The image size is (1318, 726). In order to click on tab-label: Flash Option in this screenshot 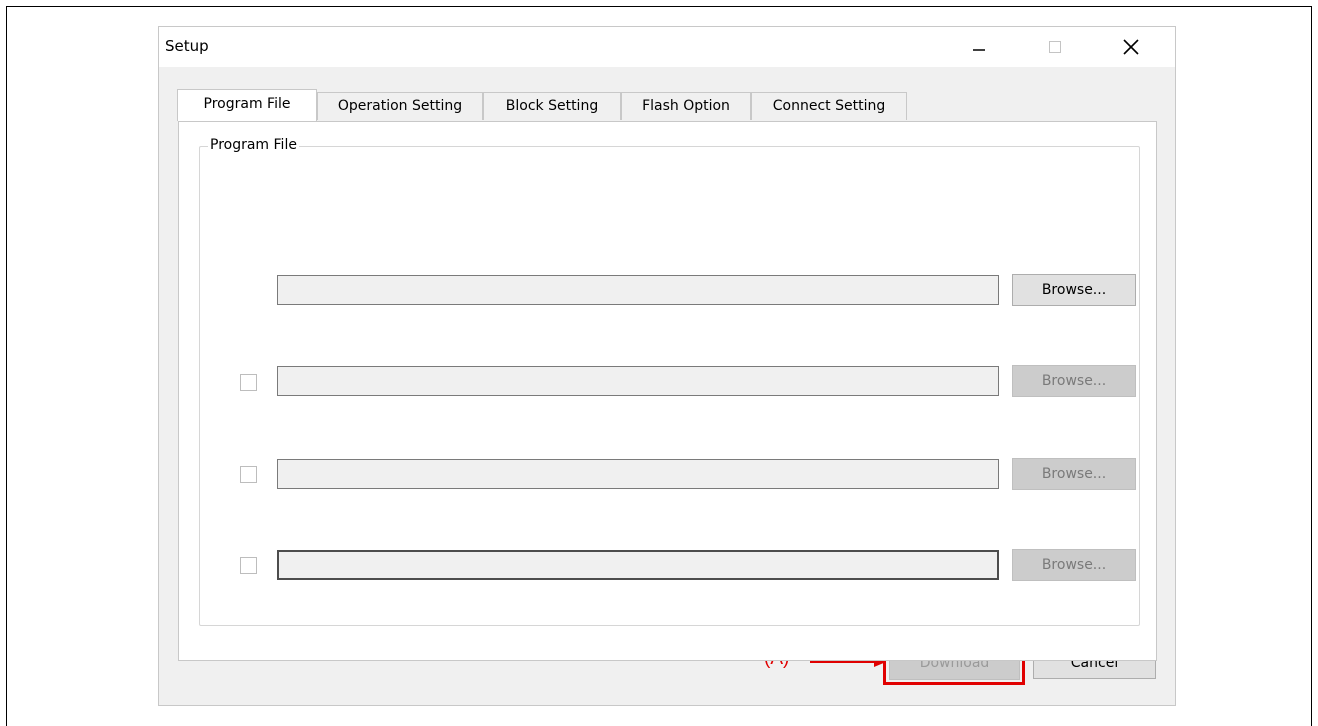, I will do `click(686, 106)`.